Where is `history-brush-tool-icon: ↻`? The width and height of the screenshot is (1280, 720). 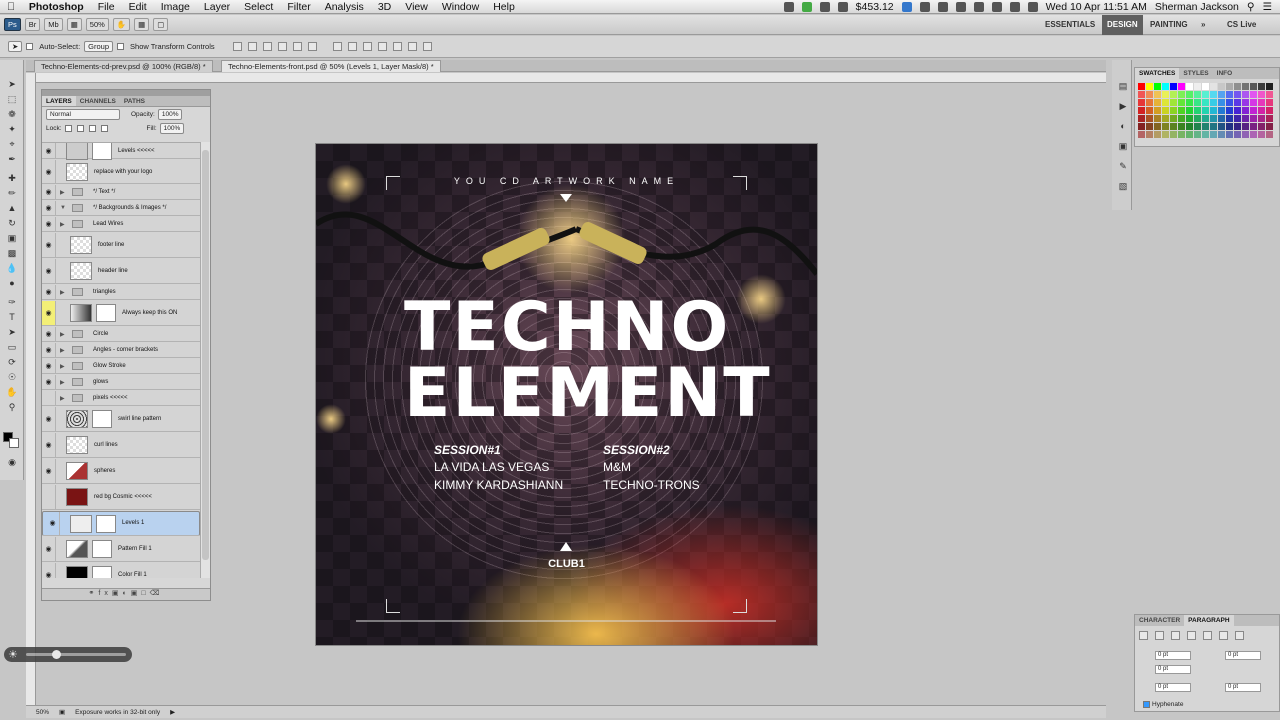
history-brush-tool-icon: ↻ is located at coordinates (12, 223).